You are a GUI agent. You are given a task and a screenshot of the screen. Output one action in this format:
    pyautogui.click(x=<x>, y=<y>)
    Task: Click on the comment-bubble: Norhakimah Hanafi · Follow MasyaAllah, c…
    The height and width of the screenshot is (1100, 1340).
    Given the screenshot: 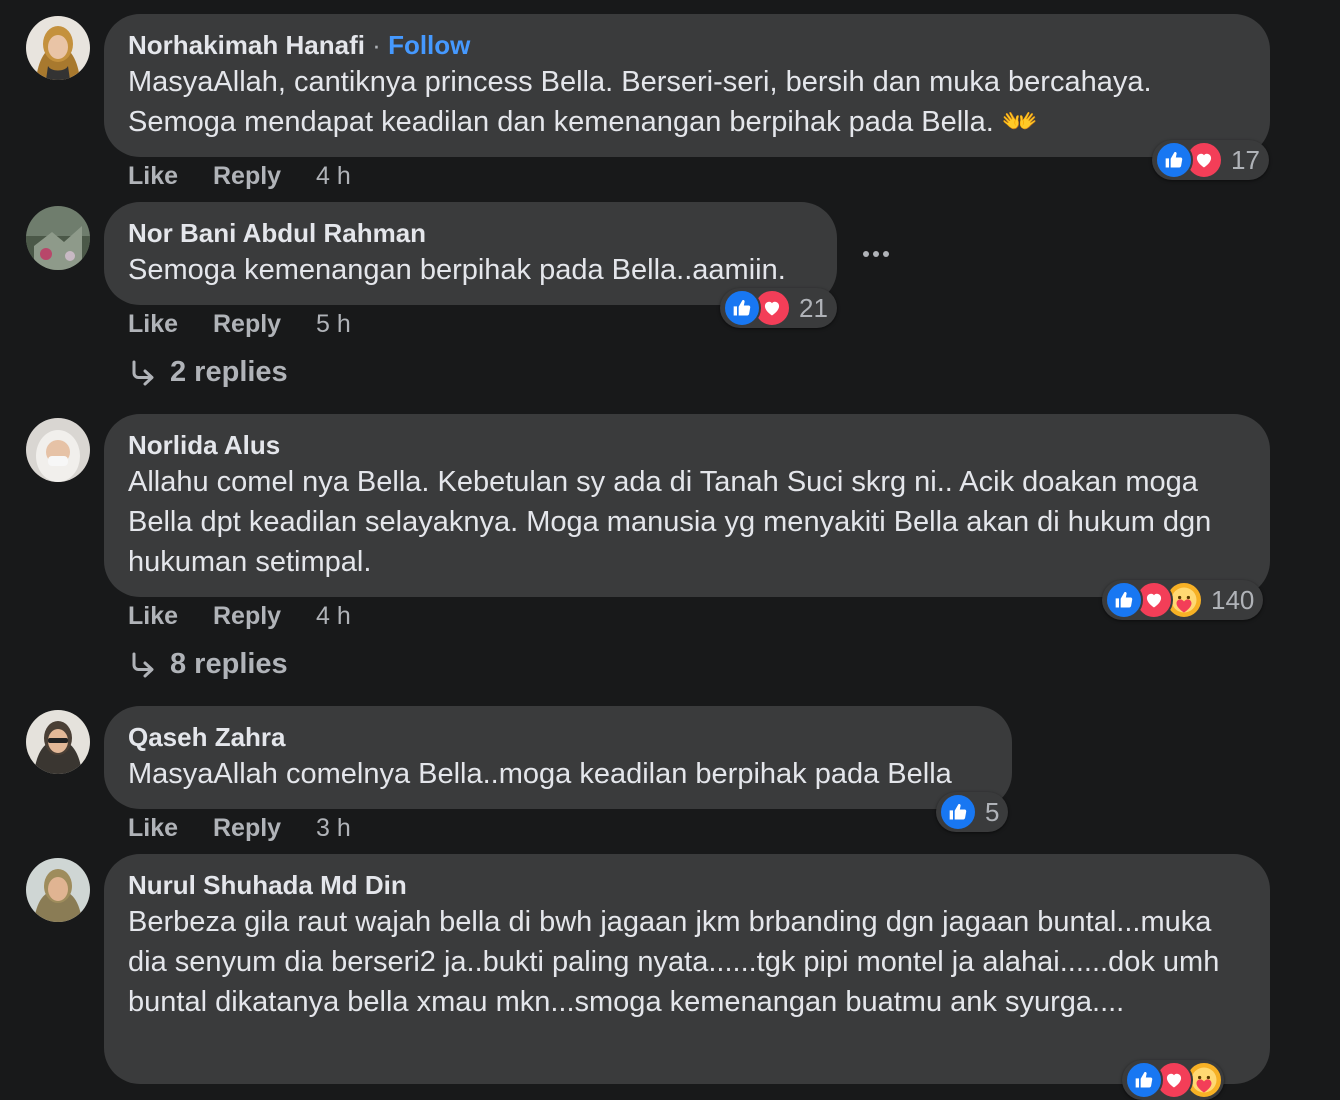 What is the action you would take?
    pyautogui.click(x=687, y=85)
    